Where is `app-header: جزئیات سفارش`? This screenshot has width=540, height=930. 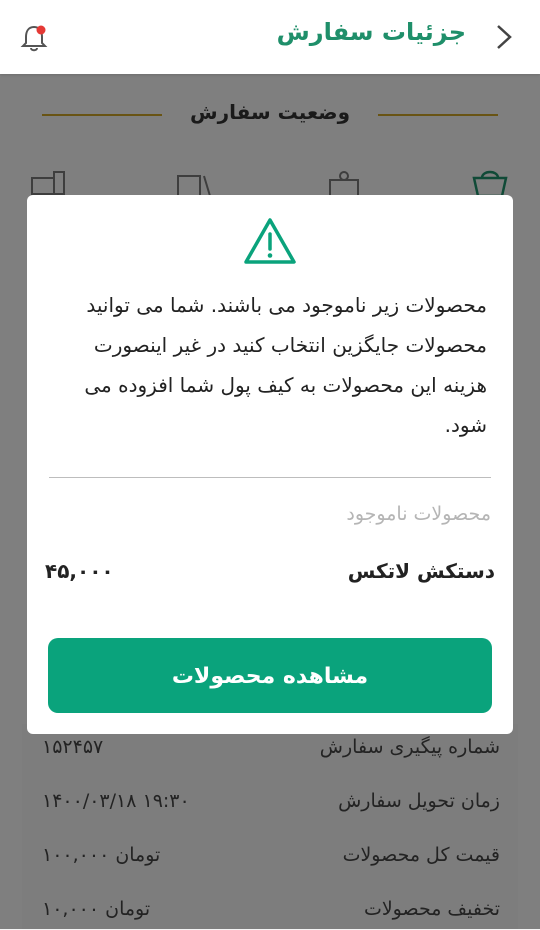 app-header: جزئیات سفارش is located at coordinates (270, 37).